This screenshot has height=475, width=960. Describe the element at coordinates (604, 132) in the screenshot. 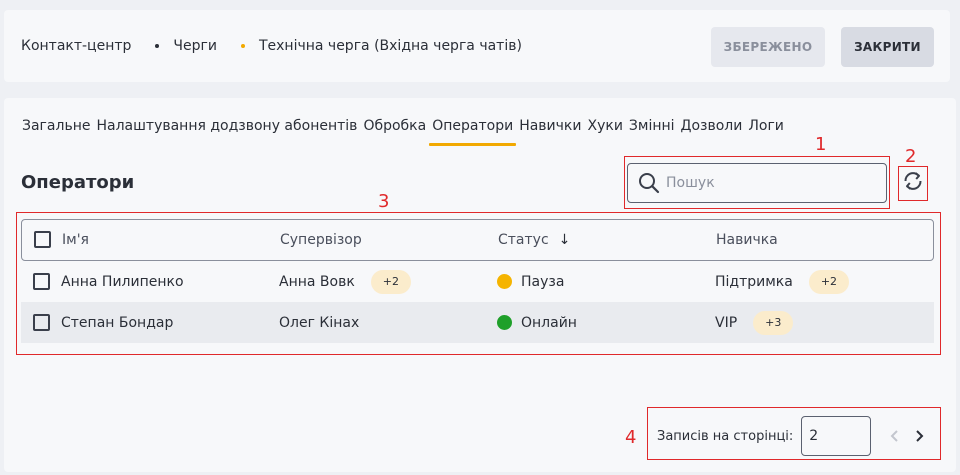

I see `tab-hooks: Хуки` at that location.